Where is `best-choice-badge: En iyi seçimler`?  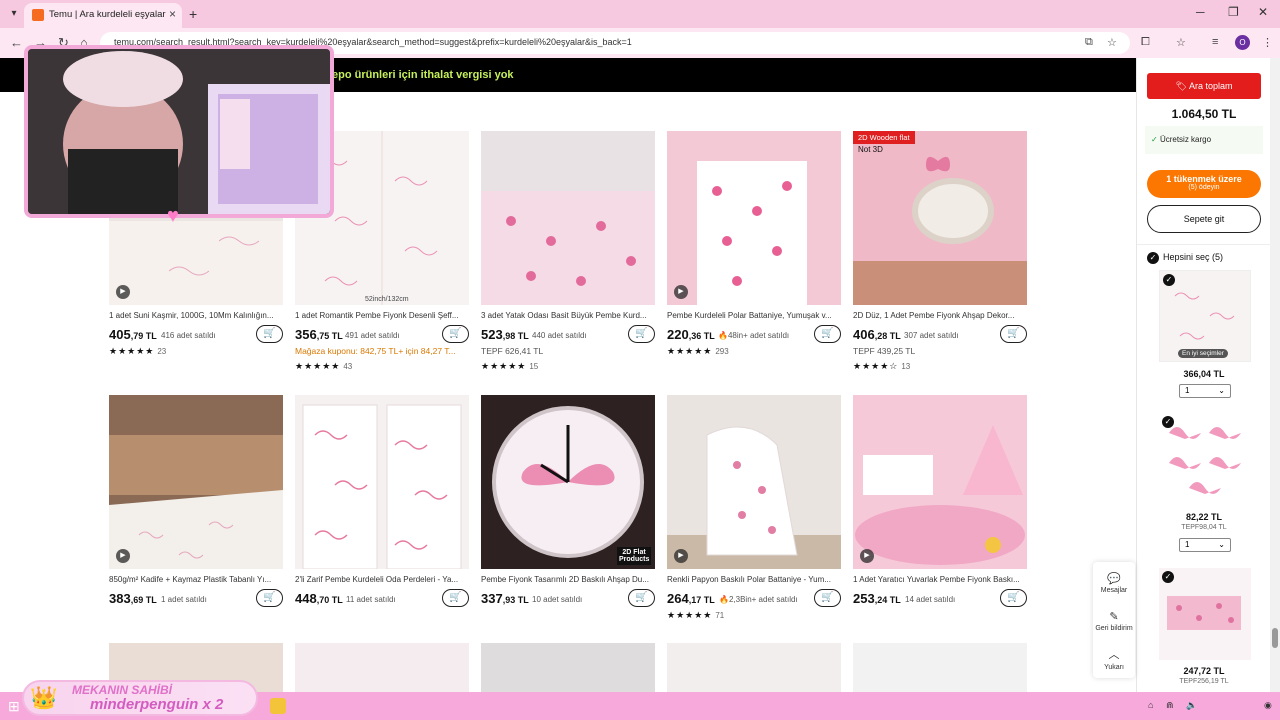 best-choice-badge: En iyi seçimler is located at coordinates (1203, 353).